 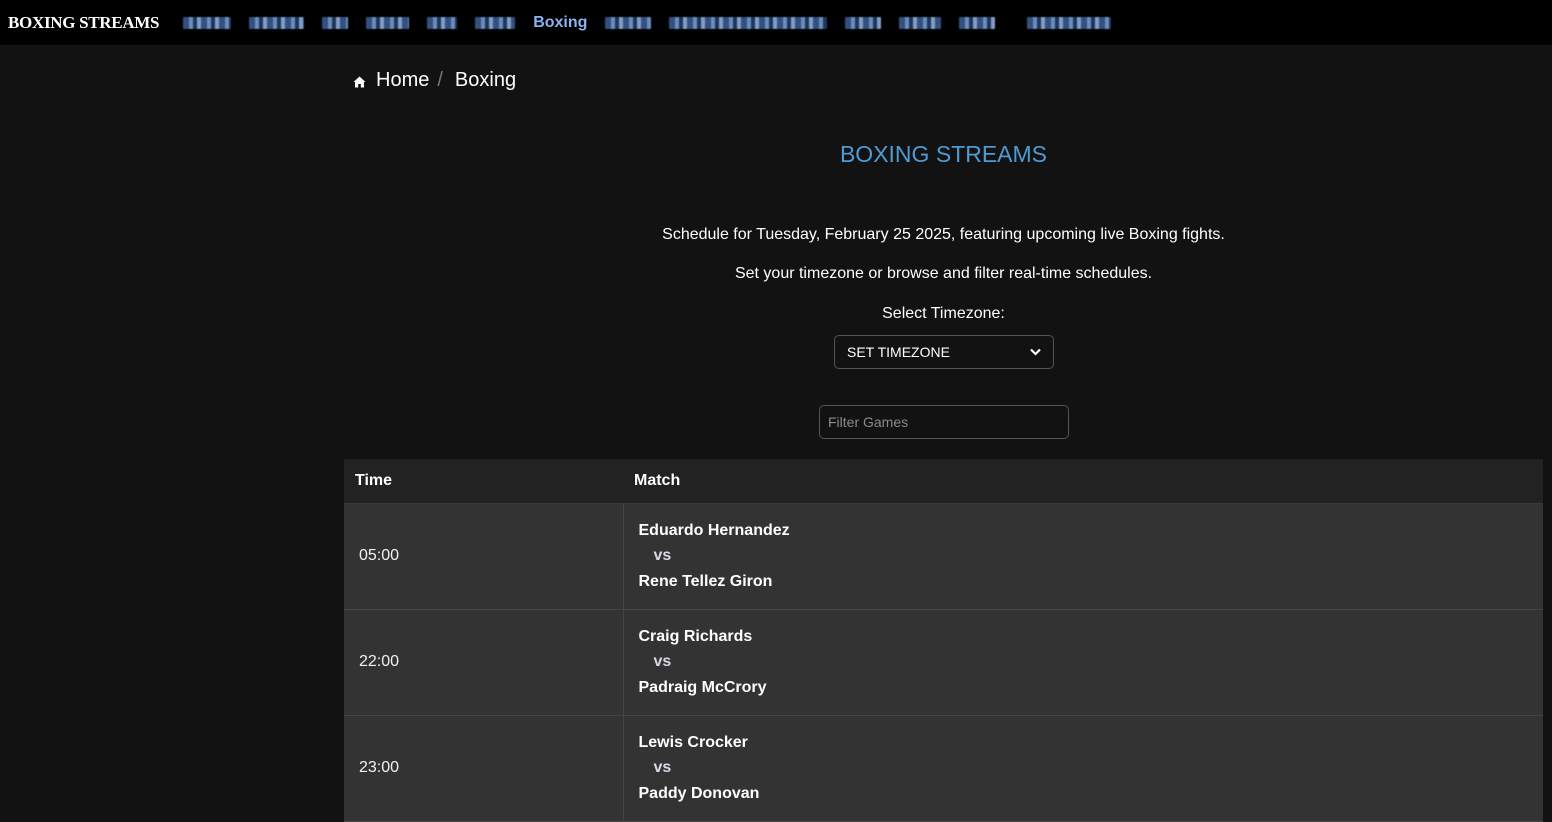 What do you see at coordinates (484, 556) in the screenshot?
I see `match-time: 05:00` at bounding box center [484, 556].